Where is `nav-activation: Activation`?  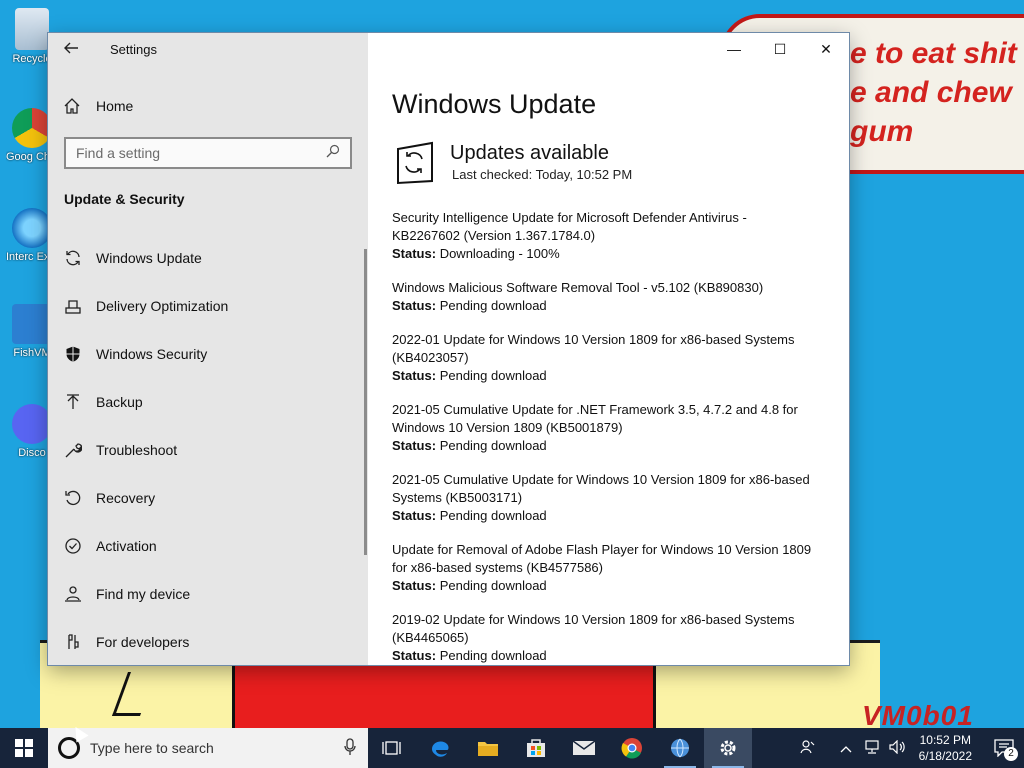
nav-activation: Activation is located at coordinates (204, 546).